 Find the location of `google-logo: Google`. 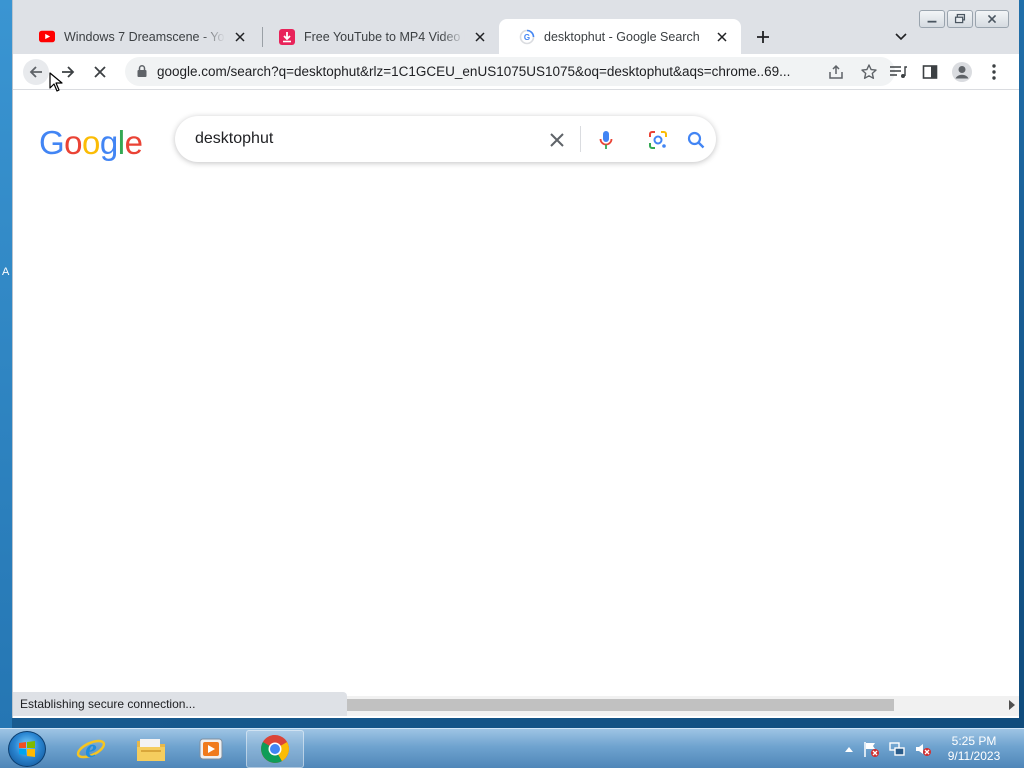

google-logo: Google is located at coordinates (91, 143).